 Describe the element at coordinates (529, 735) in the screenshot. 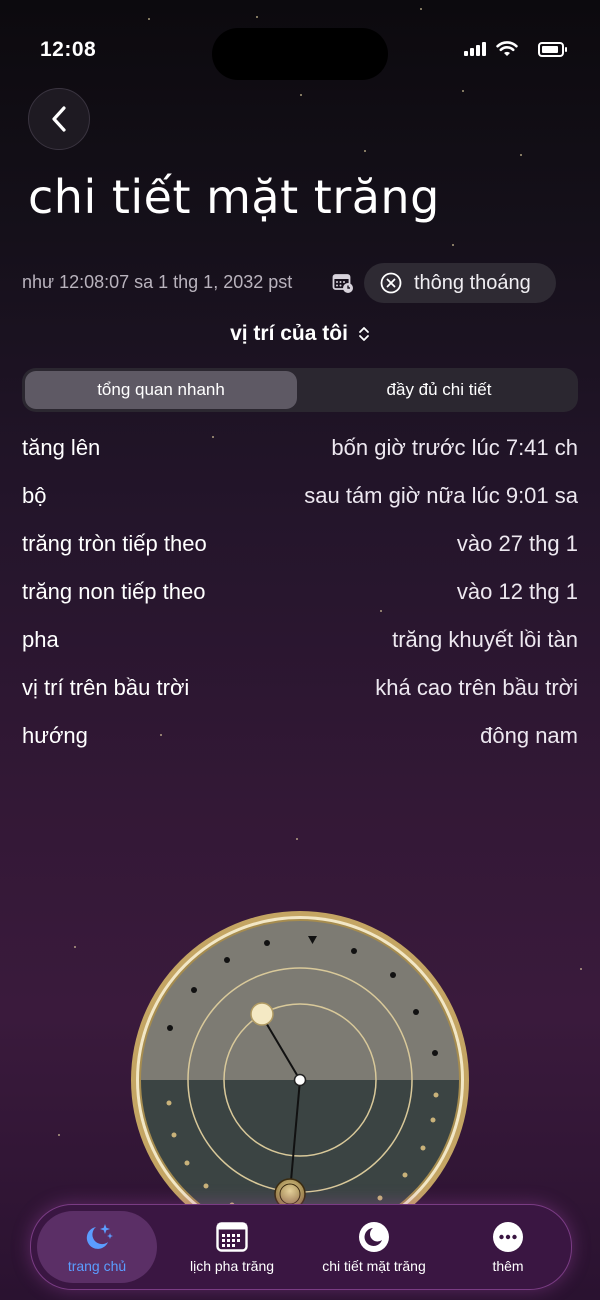

I see `detail-value: đông nam` at that location.